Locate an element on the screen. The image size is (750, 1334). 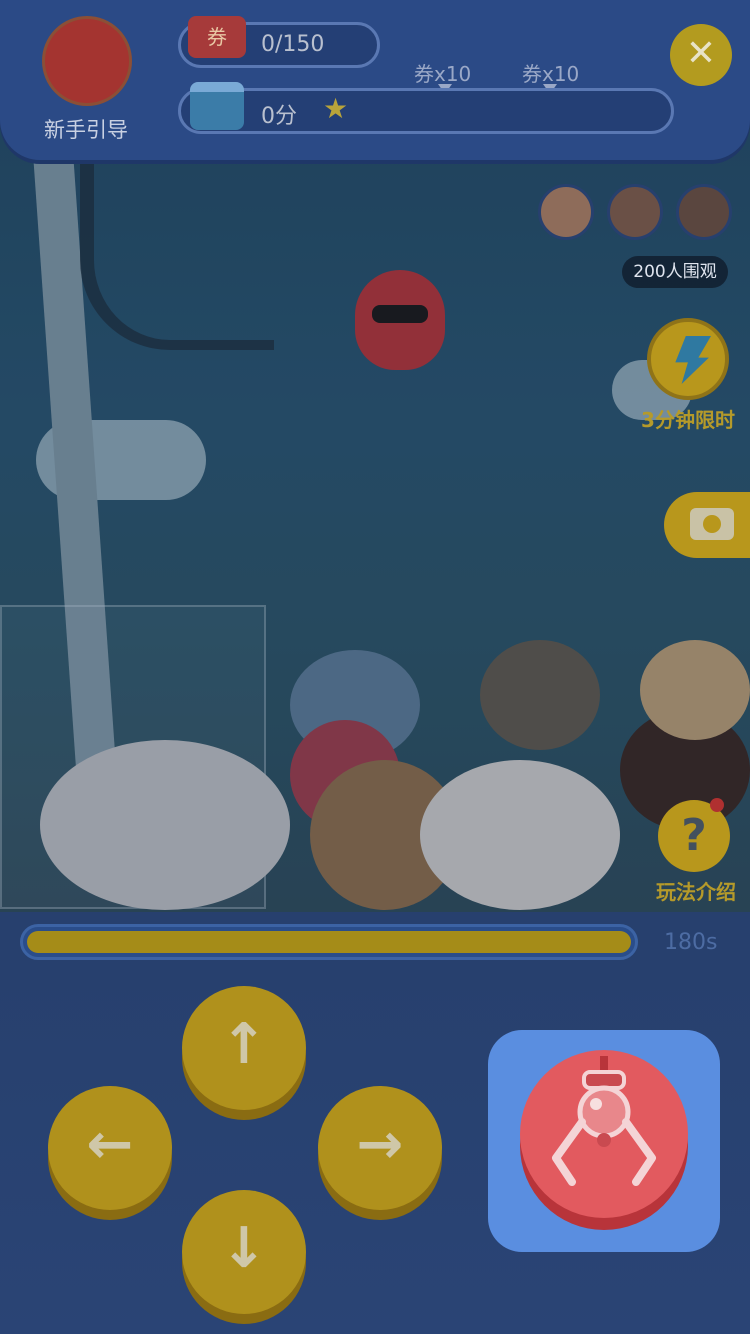
help-label: 玩法介绍 is located at coordinates (696, 890).